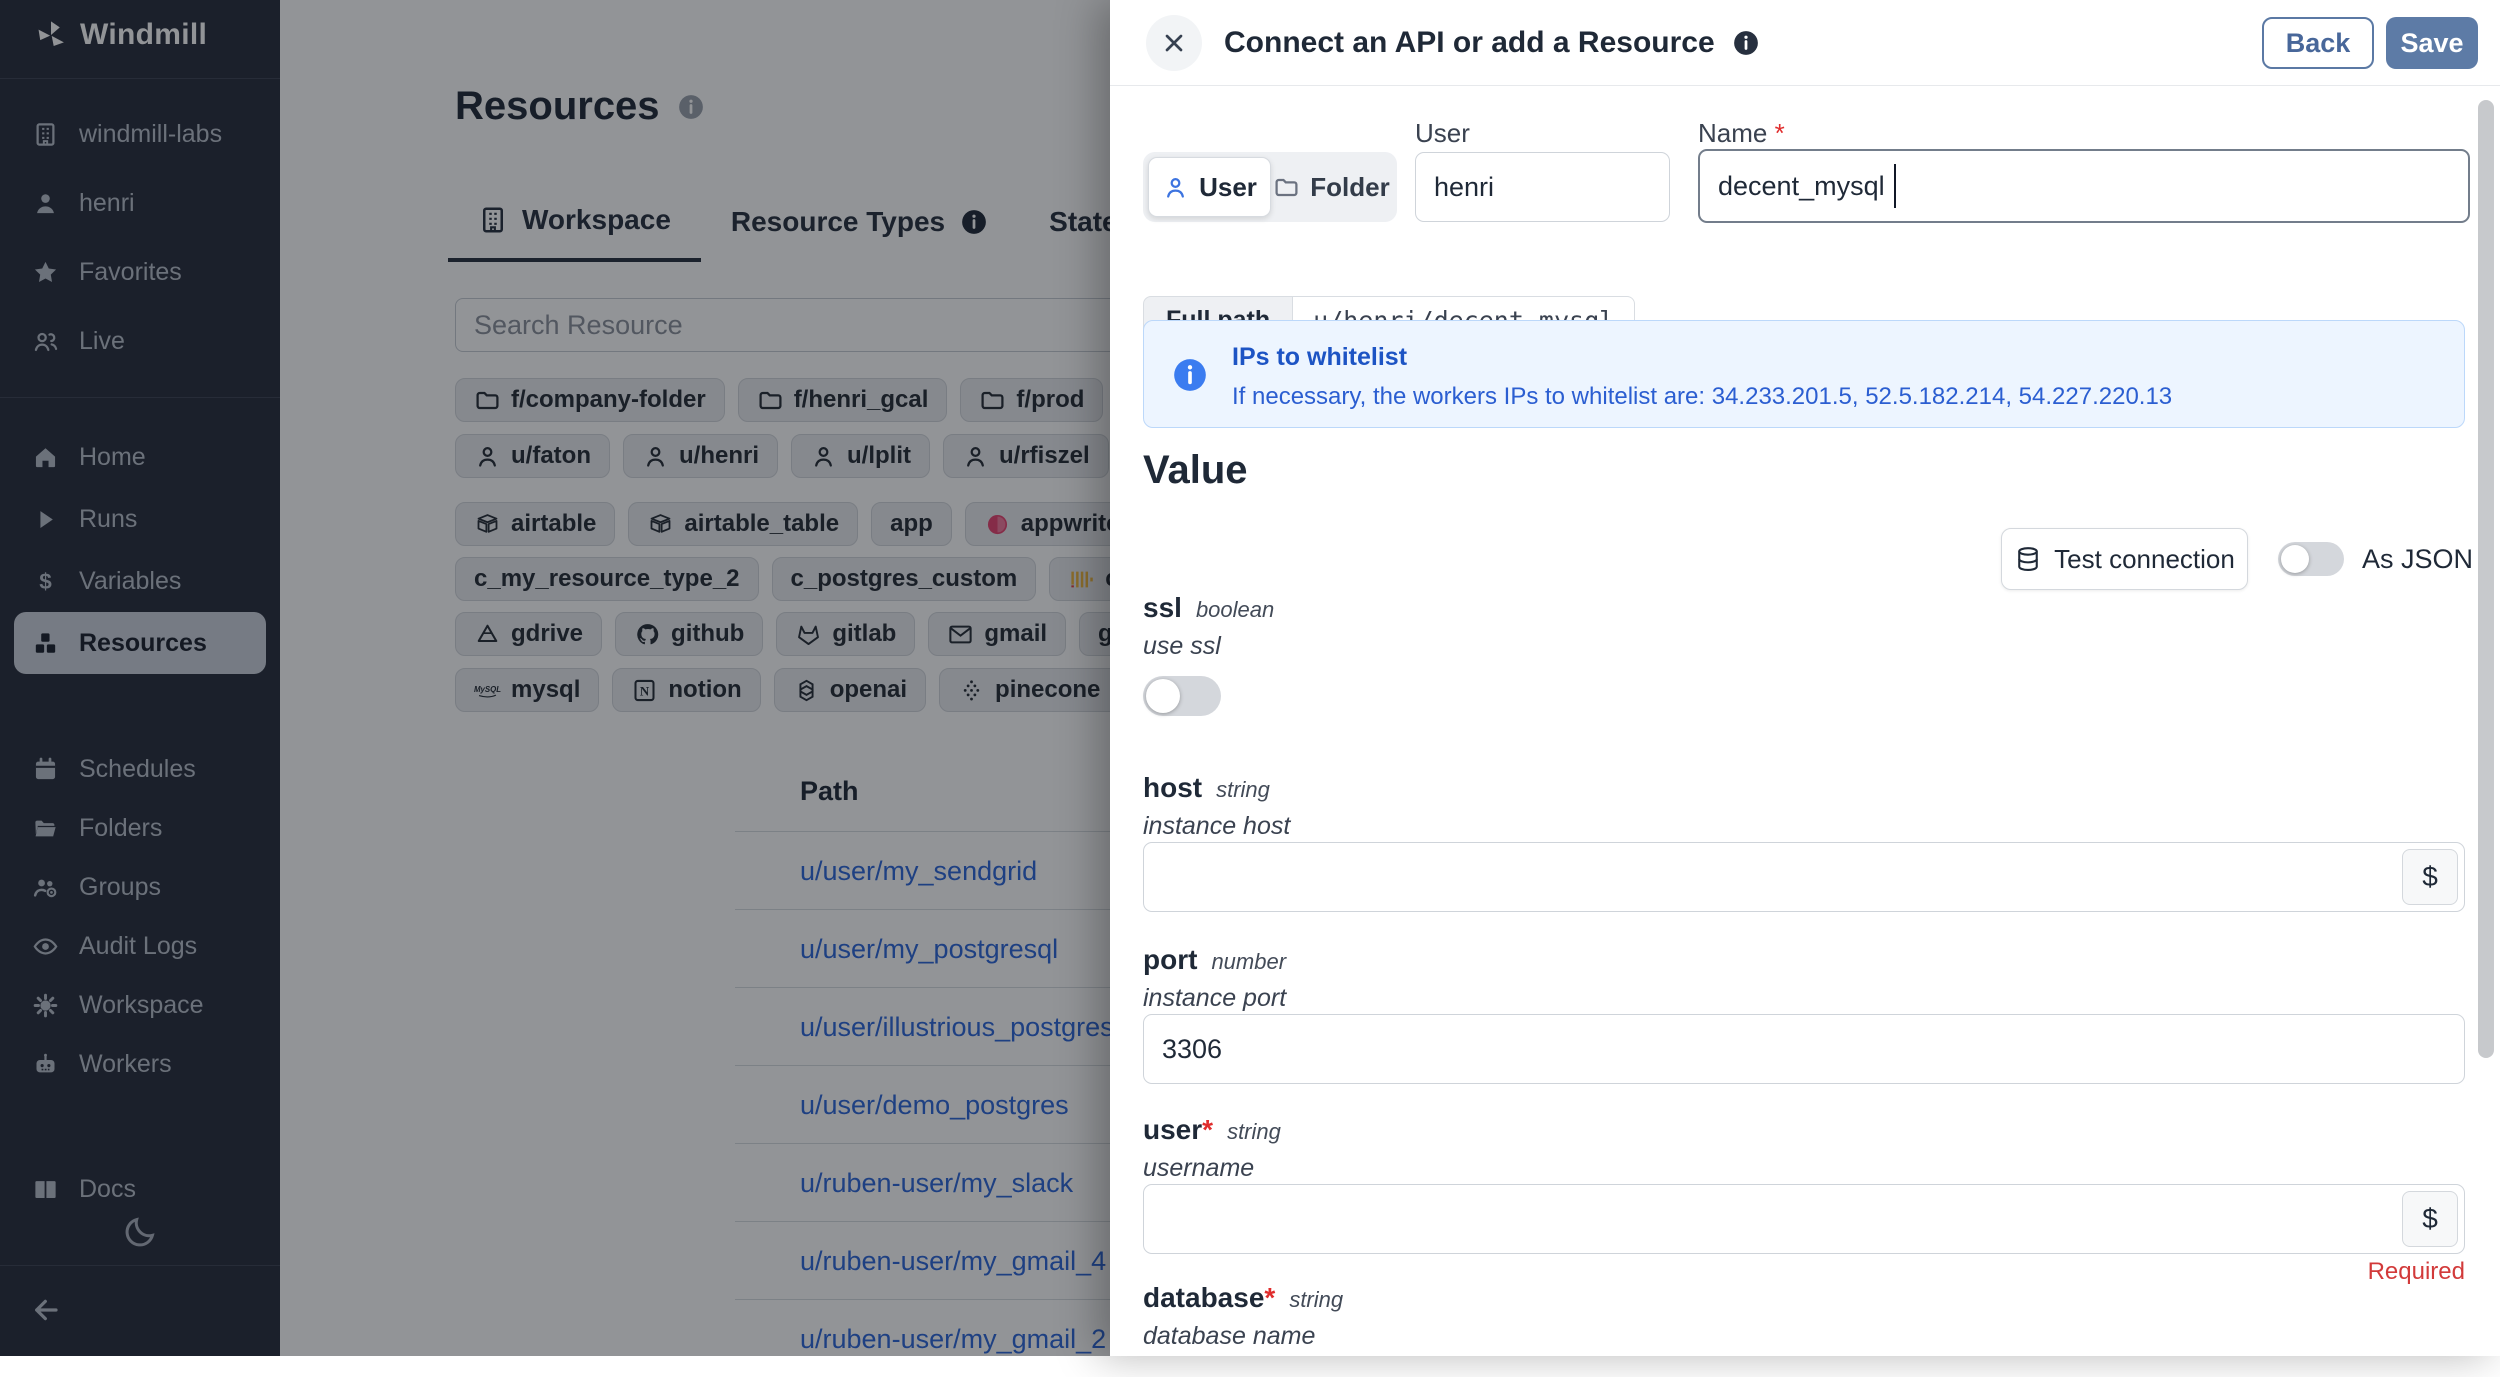 Image resolution: width=2500 pixels, height=1377 pixels. I want to click on database-icon, so click(2028, 559).